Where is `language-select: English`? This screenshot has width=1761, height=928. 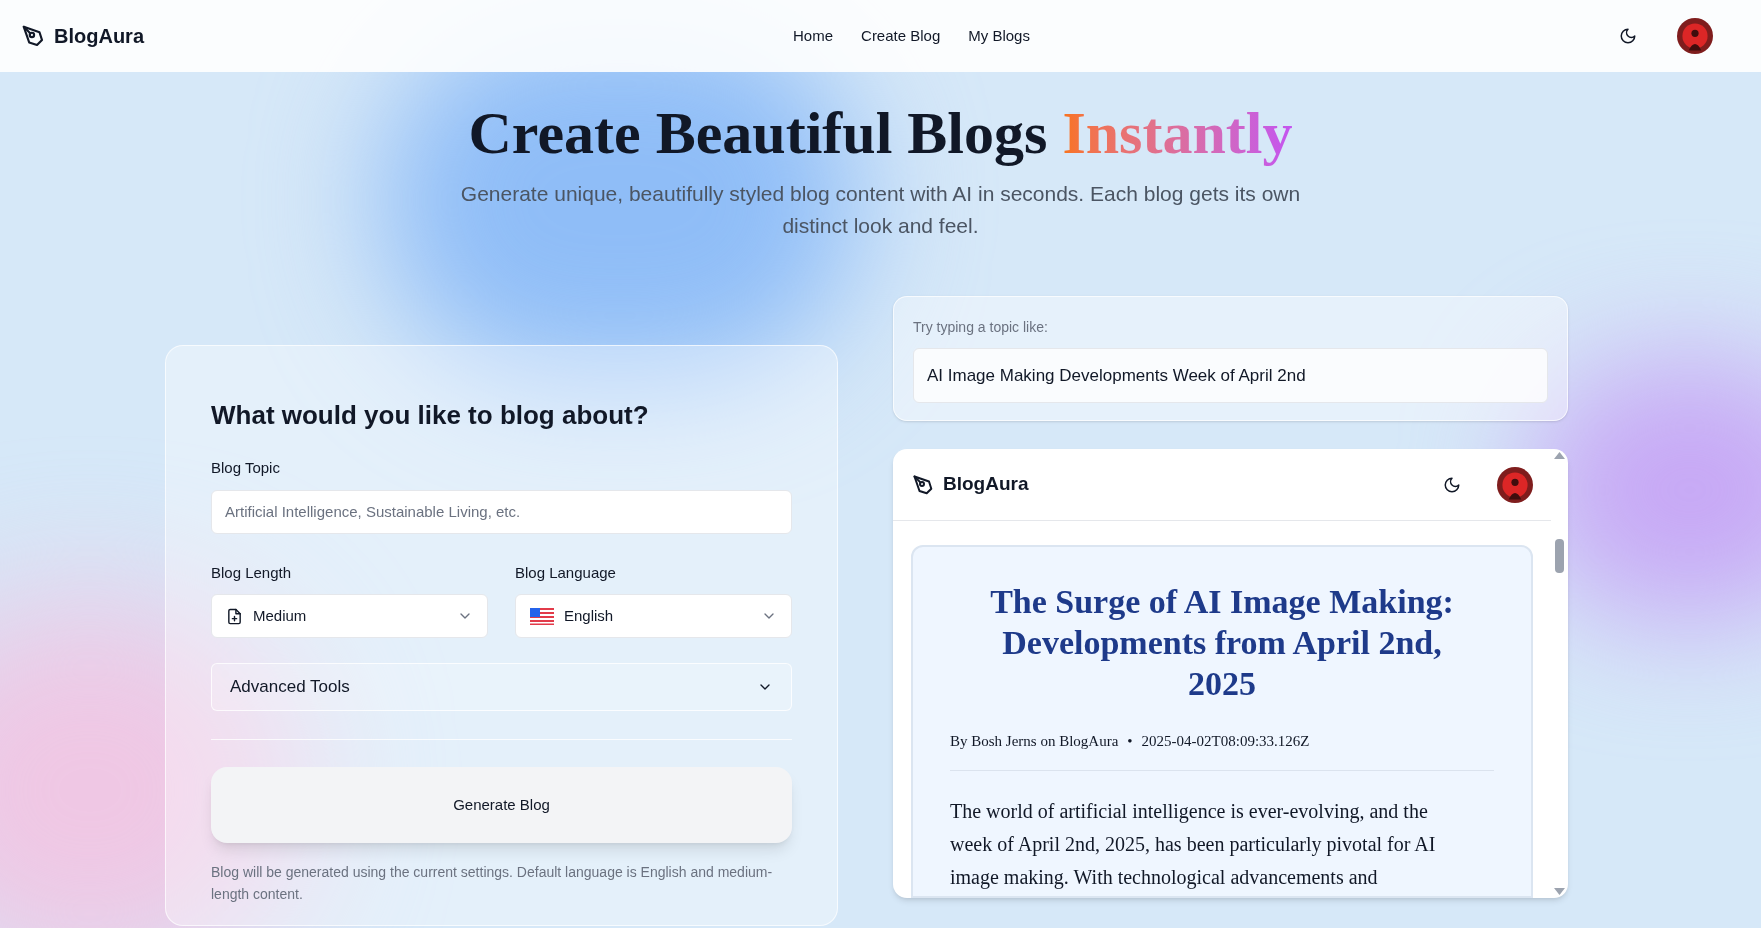 language-select: English is located at coordinates (653, 616).